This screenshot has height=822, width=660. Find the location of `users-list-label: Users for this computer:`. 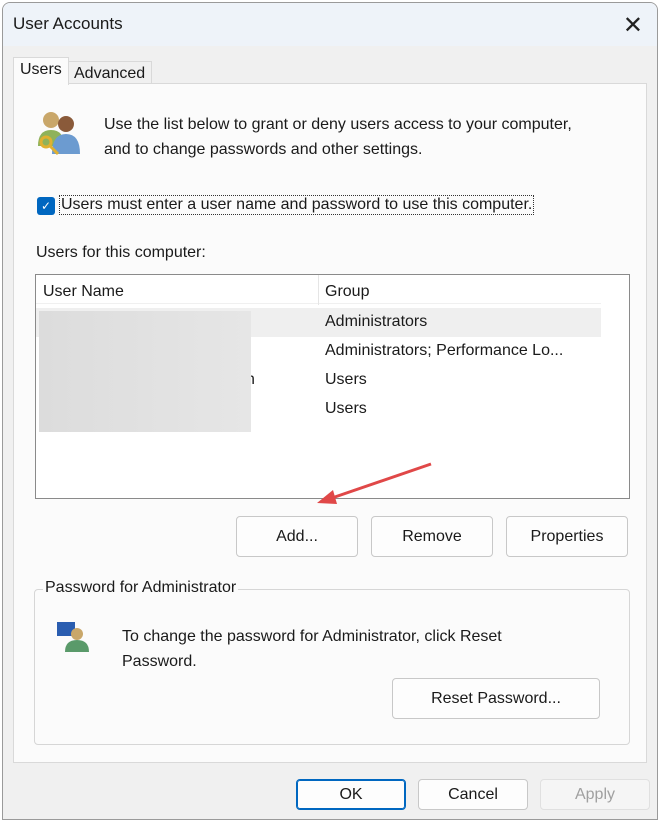

users-list-label: Users for this computer: is located at coordinates (121, 252).